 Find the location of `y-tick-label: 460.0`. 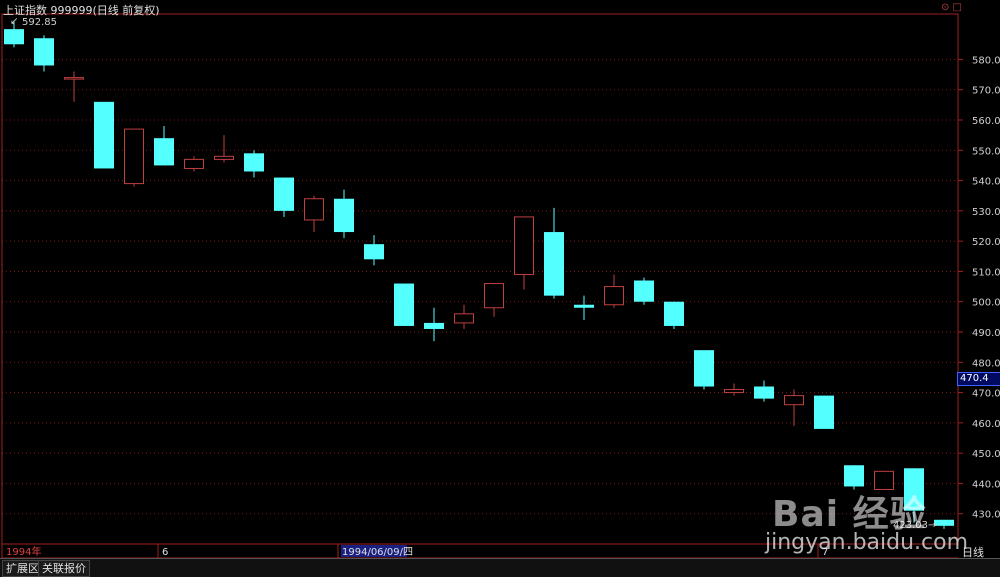

y-tick-label: 460.0 is located at coordinates (986, 424).